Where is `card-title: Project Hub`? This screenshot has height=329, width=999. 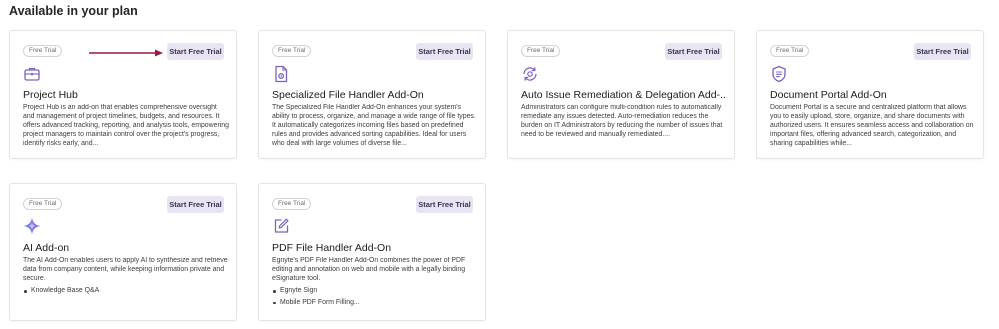 card-title: Project Hub is located at coordinates (50, 95).